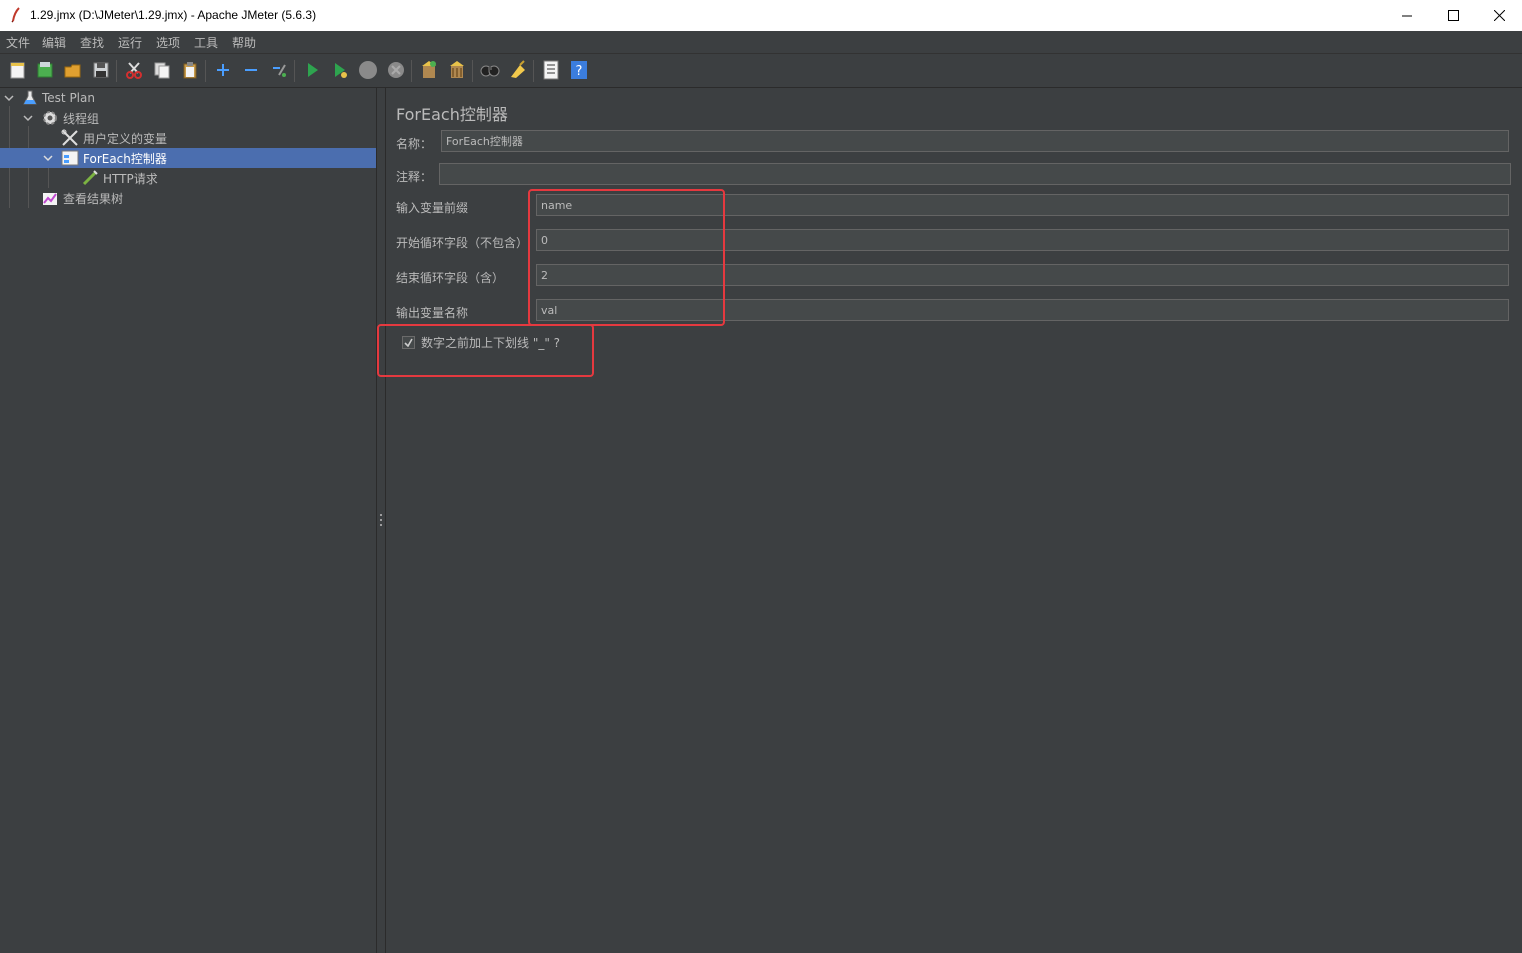 The width and height of the screenshot is (1522, 953). What do you see at coordinates (114, 158) in the screenshot?
I see `tree-node-foreach-controller: ForEach控制器` at bounding box center [114, 158].